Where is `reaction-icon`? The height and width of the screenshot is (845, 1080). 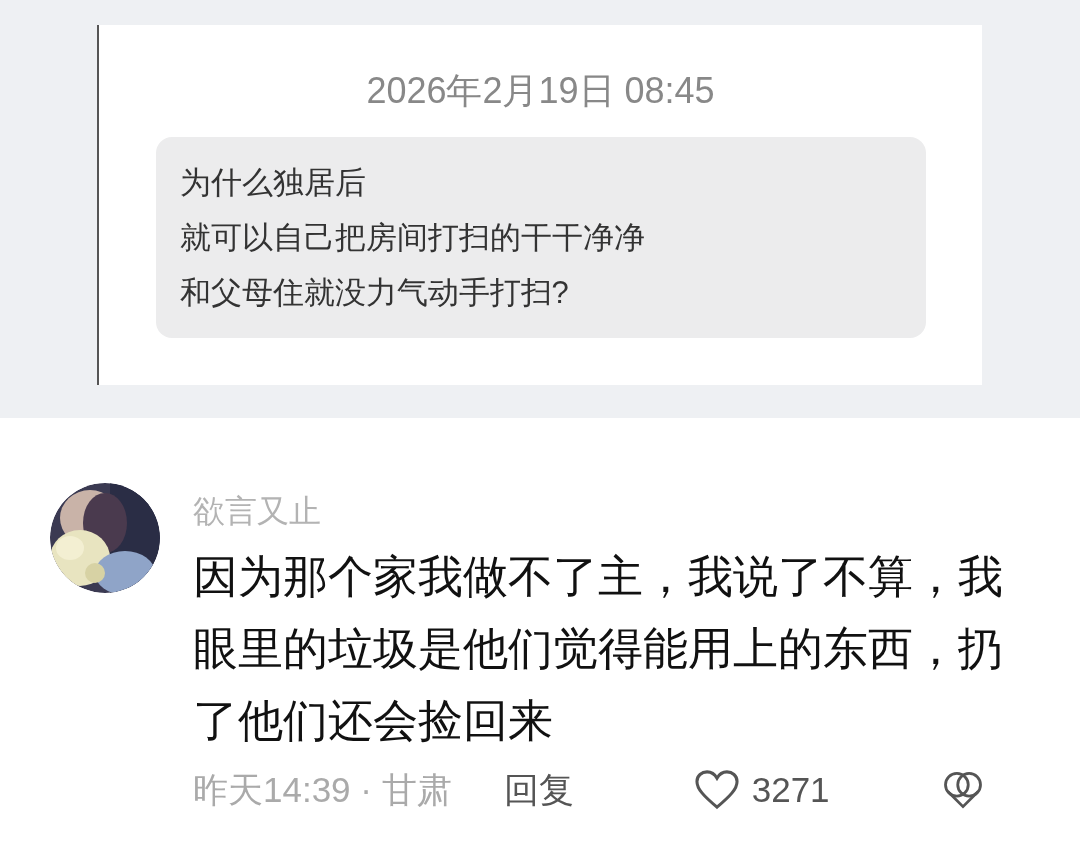
reaction-icon is located at coordinates (962, 790).